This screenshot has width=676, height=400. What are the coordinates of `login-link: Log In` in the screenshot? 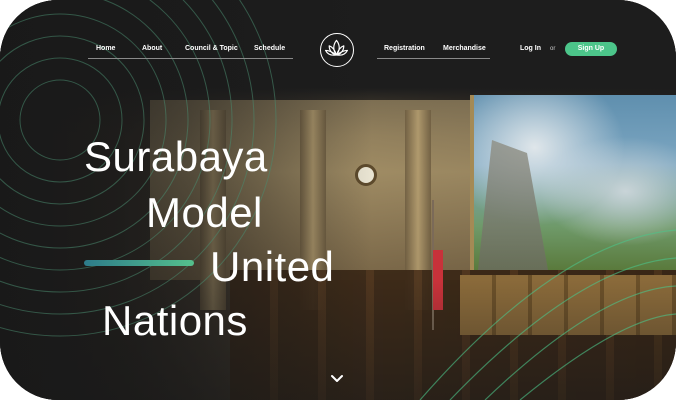 It's located at (530, 48).